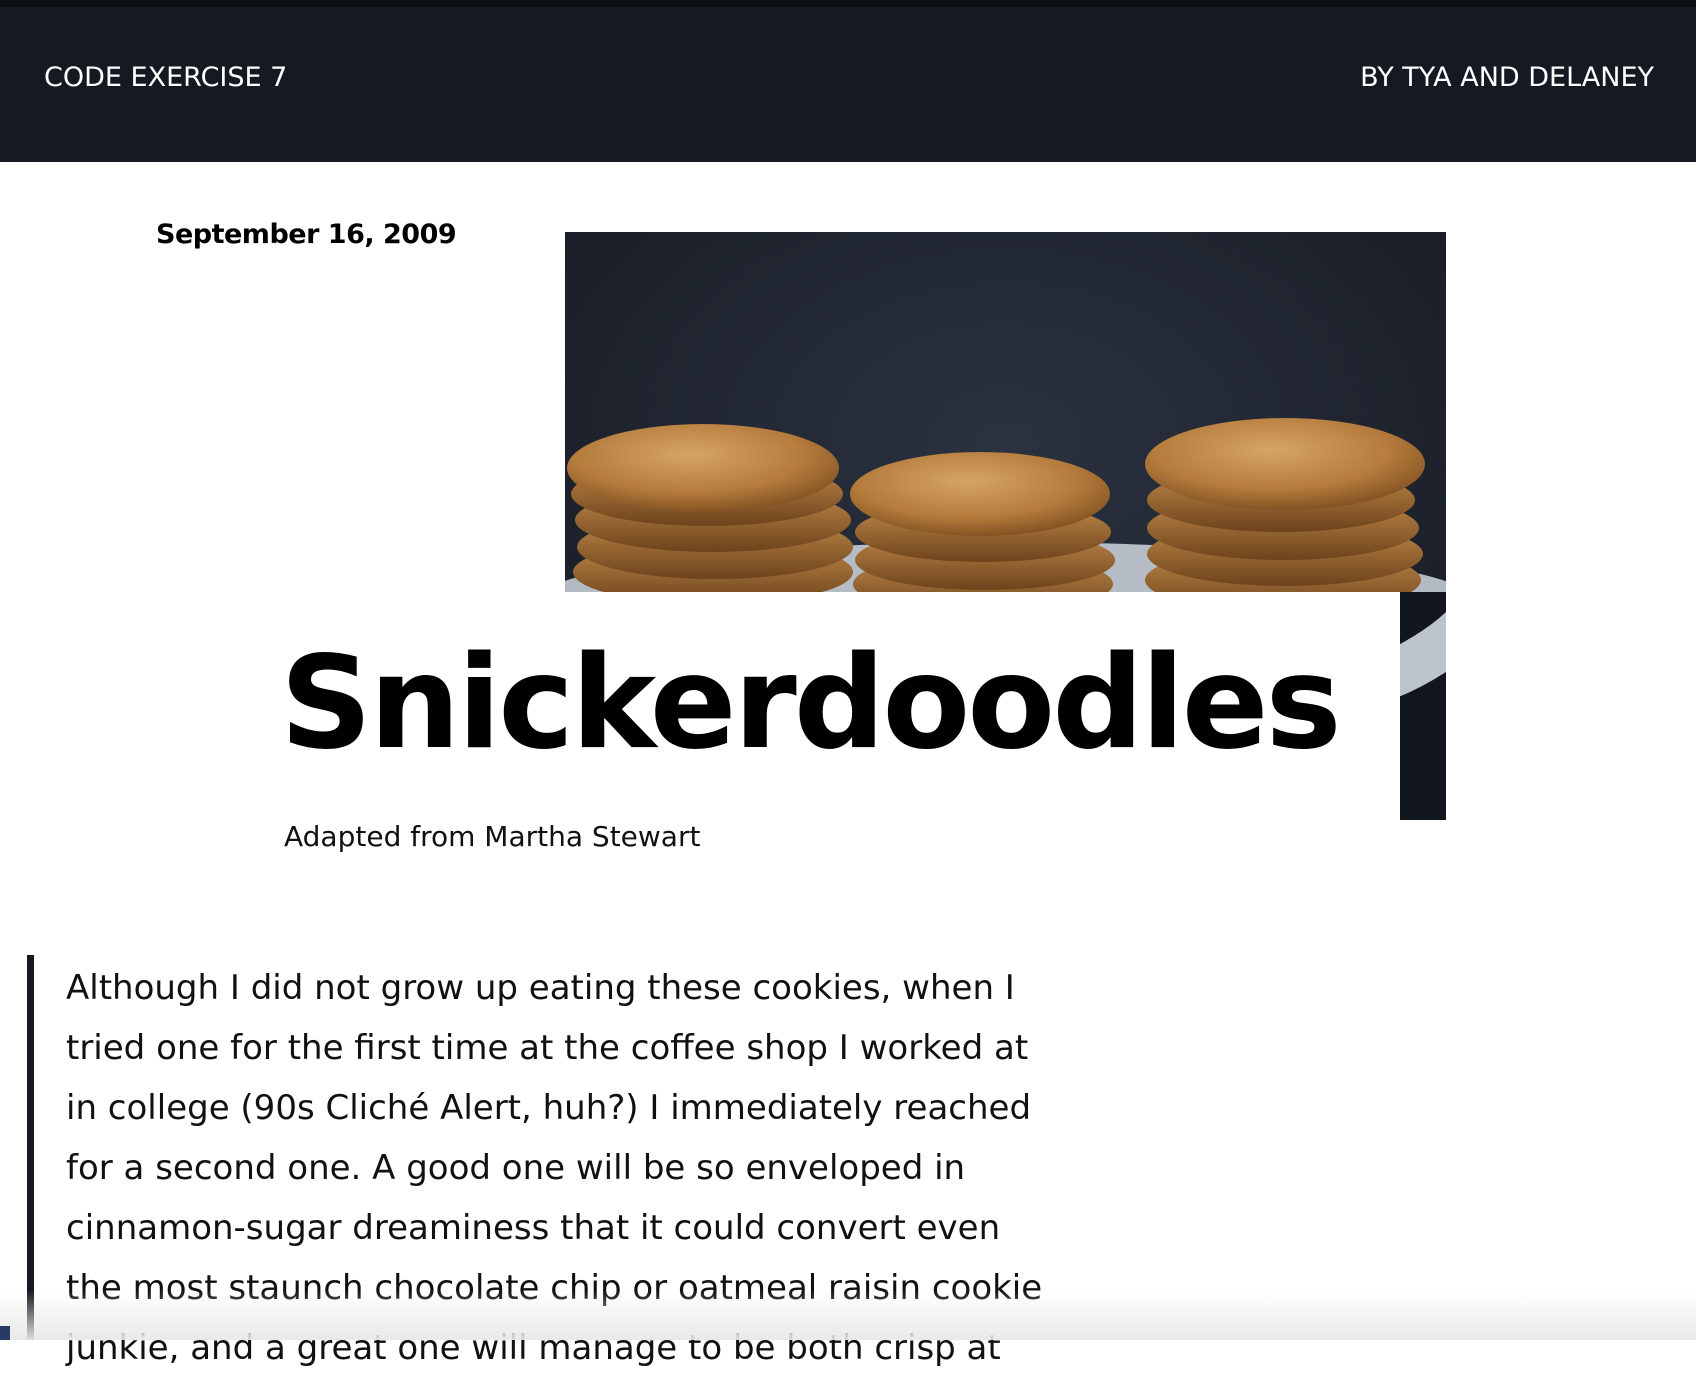 This screenshot has height=1378, width=1696. I want to click on recipe-source: Adapted from Martha Stewart, so click(492, 836).